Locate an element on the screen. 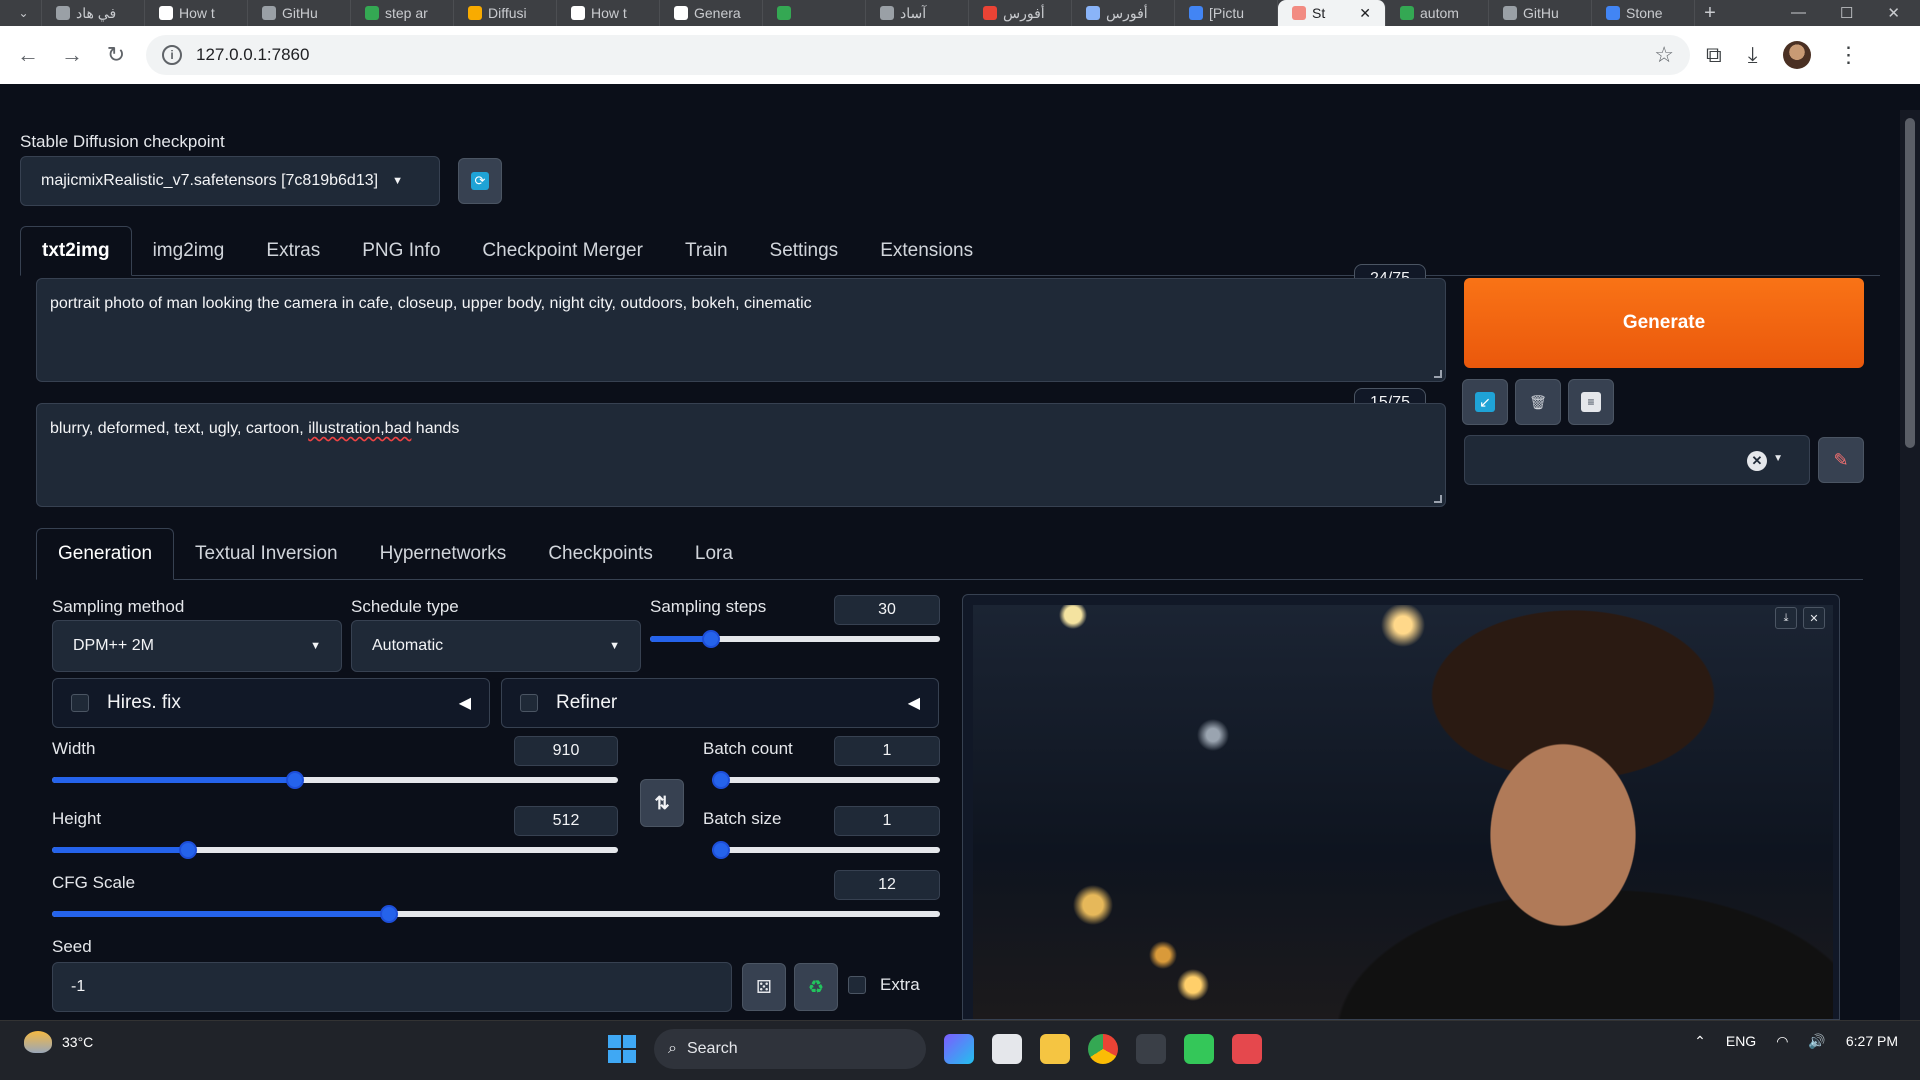 The height and width of the screenshot is (1080, 1920). profile-avatar is located at coordinates (1797, 55).